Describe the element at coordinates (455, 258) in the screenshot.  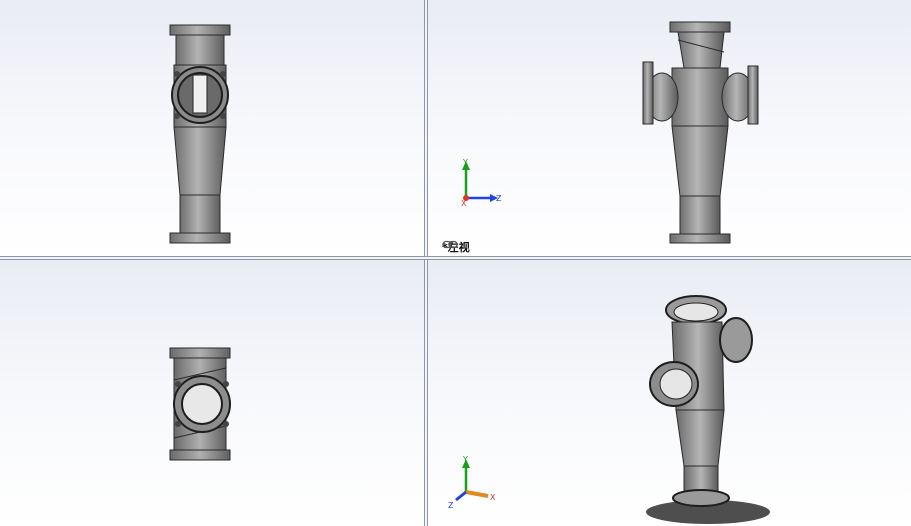
I see `horizontal-viewport-splitter` at that location.